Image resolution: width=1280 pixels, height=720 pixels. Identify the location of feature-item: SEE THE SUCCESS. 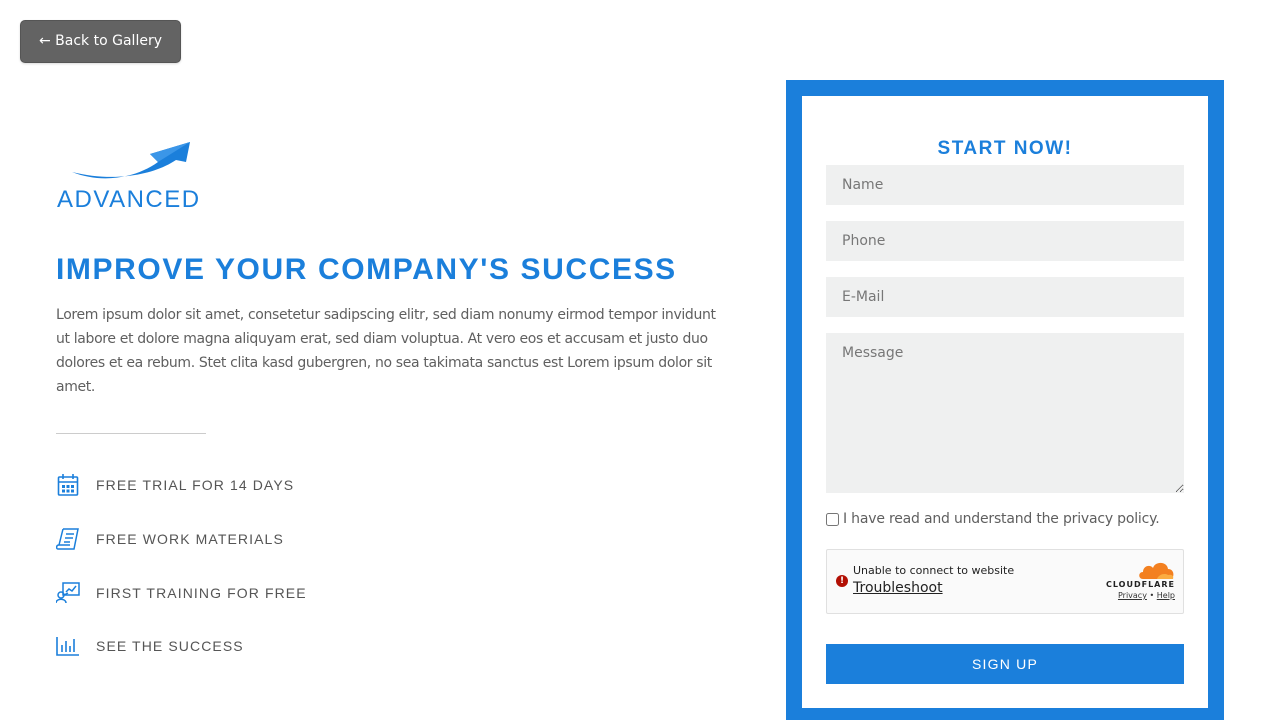
(150, 646).